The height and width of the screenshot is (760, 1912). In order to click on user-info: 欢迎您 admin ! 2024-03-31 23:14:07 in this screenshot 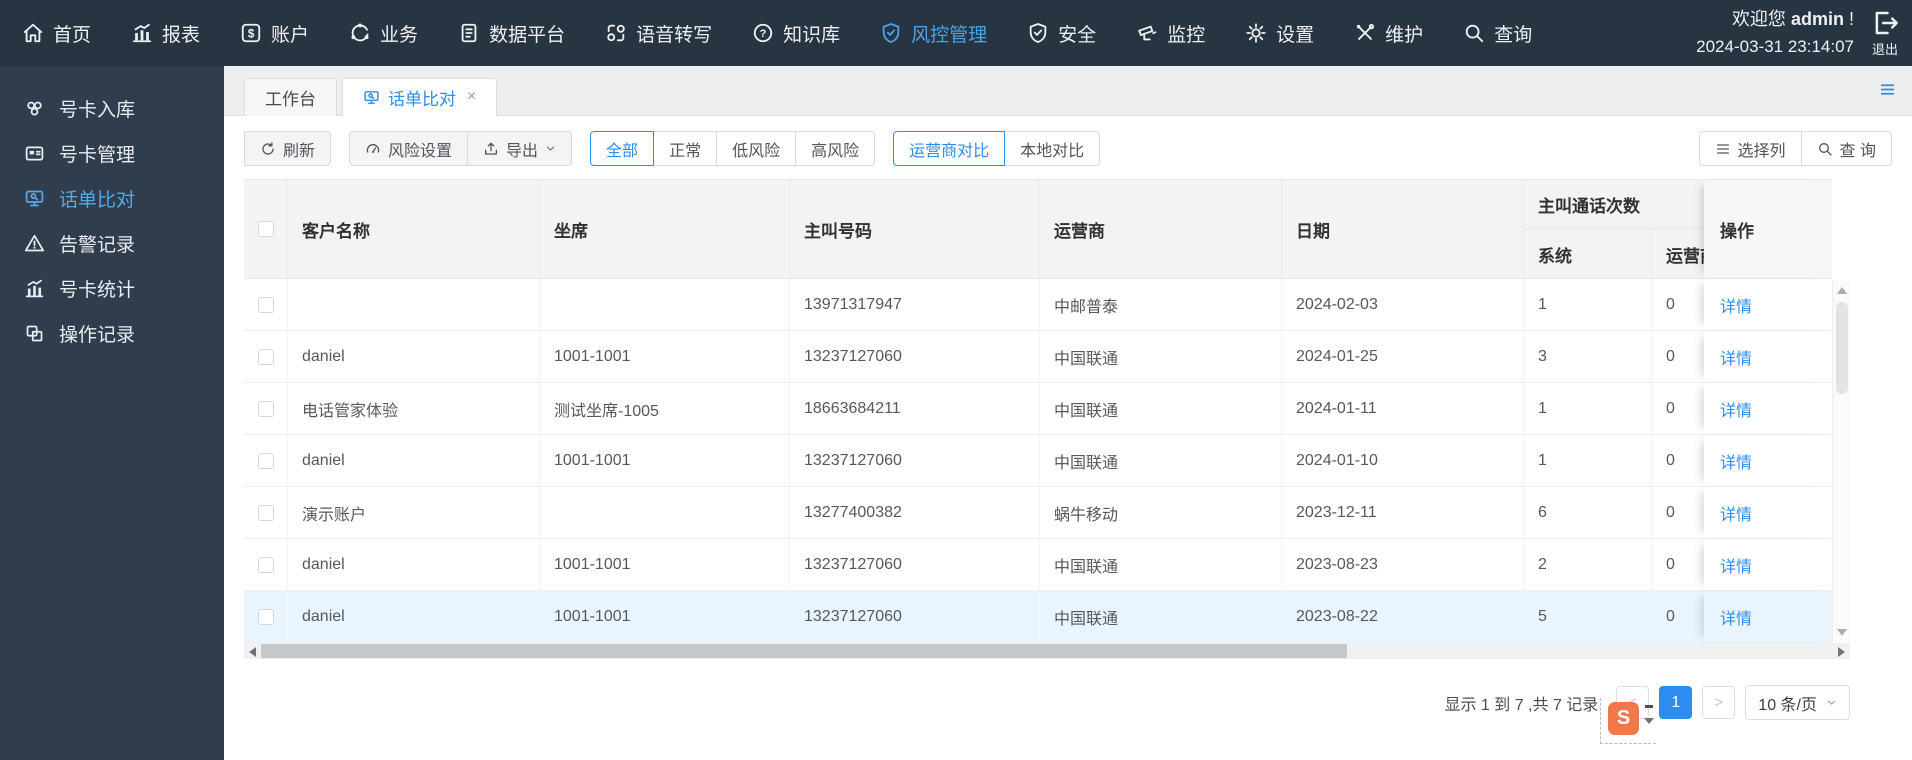, I will do `click(1775, 33)`.